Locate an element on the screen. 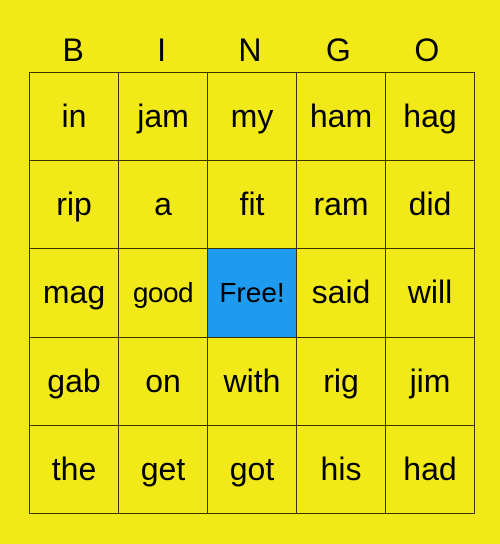 The width and height of the screenshot is (500, 544). header-letter-g: G is located at coordinates (338, 50).